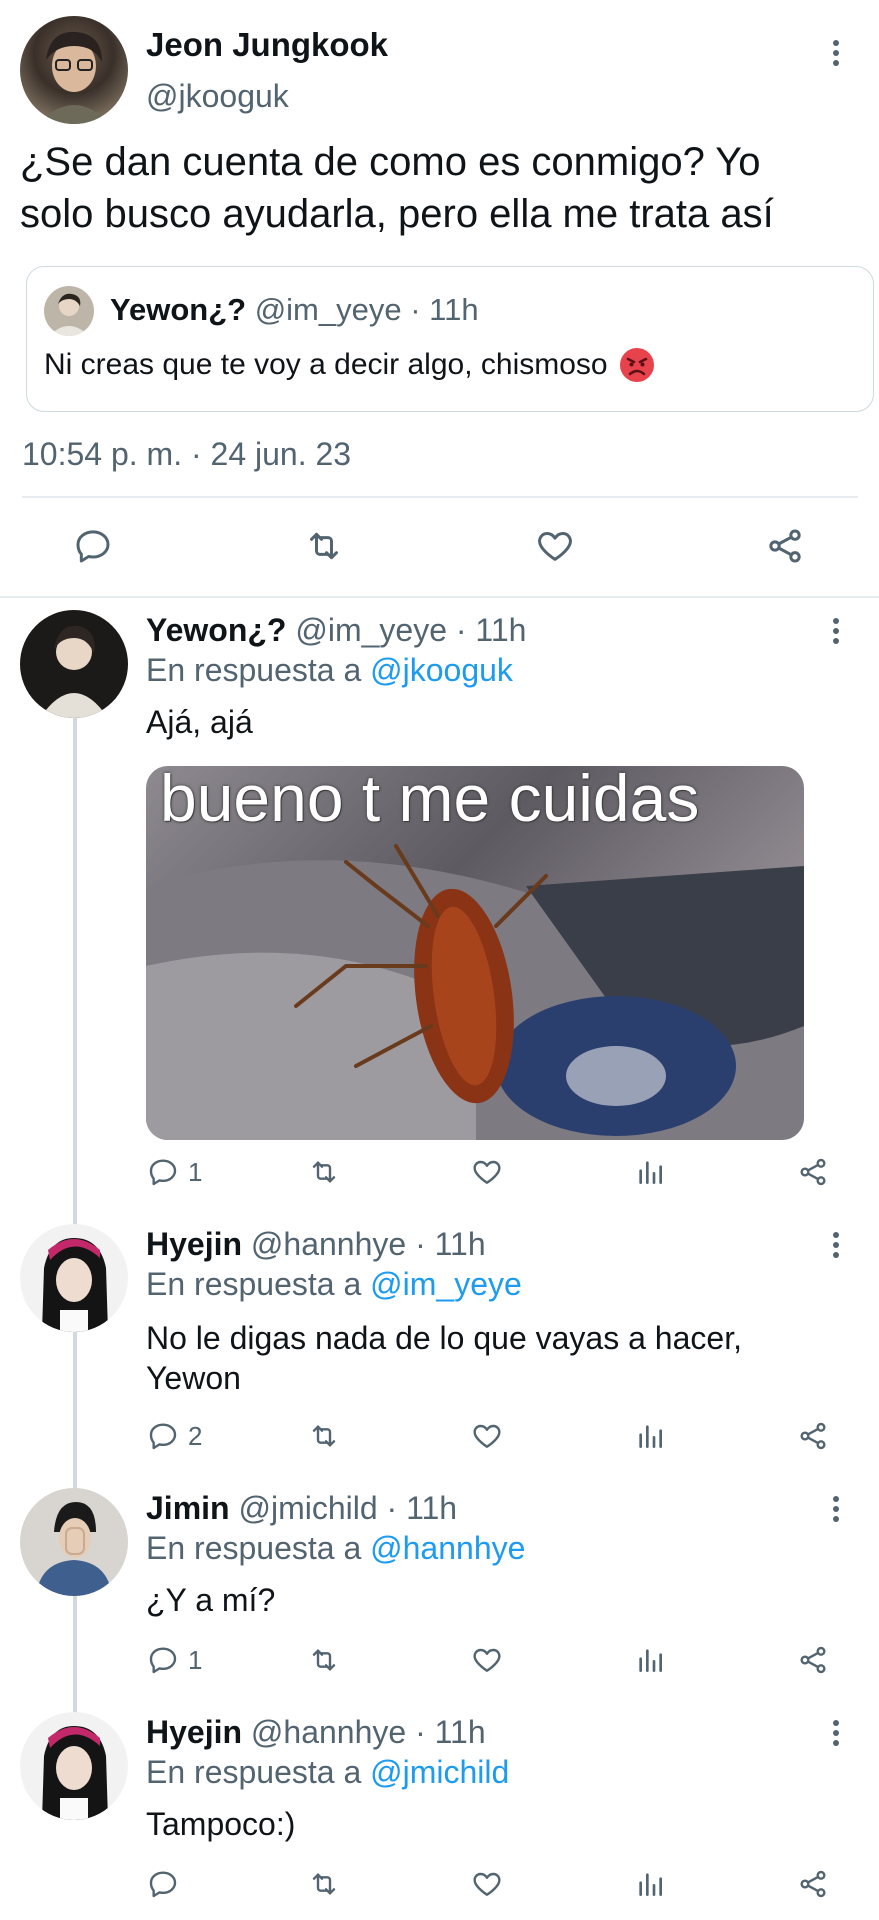 The image size is (879, 1920). What do you see at coordinates (446, 1284) in the screenshot?
I see `reply-to-link: @im_yeye` at bounding box center [446, 1284].